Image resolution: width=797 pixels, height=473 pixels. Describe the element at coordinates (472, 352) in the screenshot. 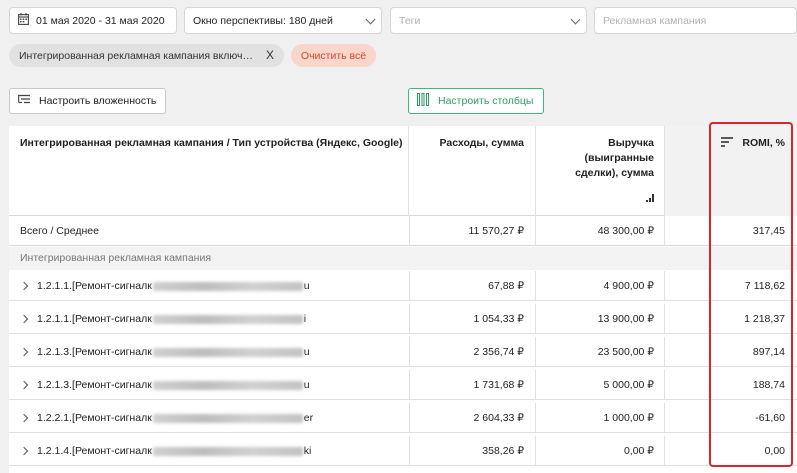

I see `row-expenses: 2 356,74 ₽` at that location.